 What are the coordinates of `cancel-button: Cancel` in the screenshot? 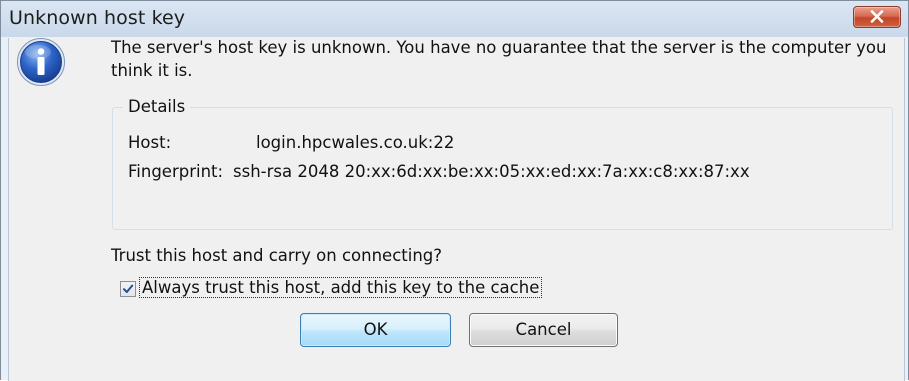 It's located at (543, 330).